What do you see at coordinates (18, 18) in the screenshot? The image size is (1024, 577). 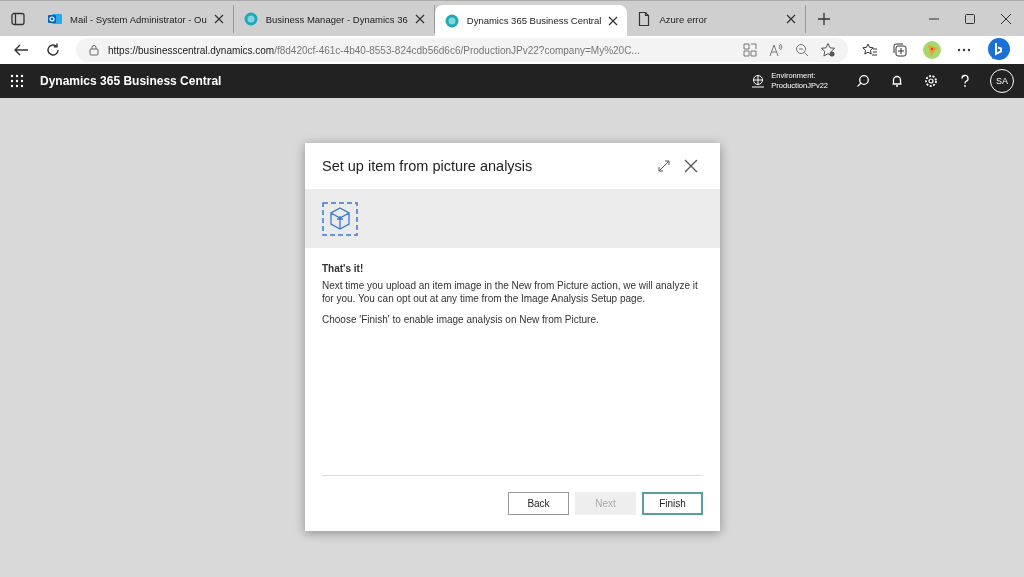 I see `tab-actions-icon` at bounding box center [18, 18].